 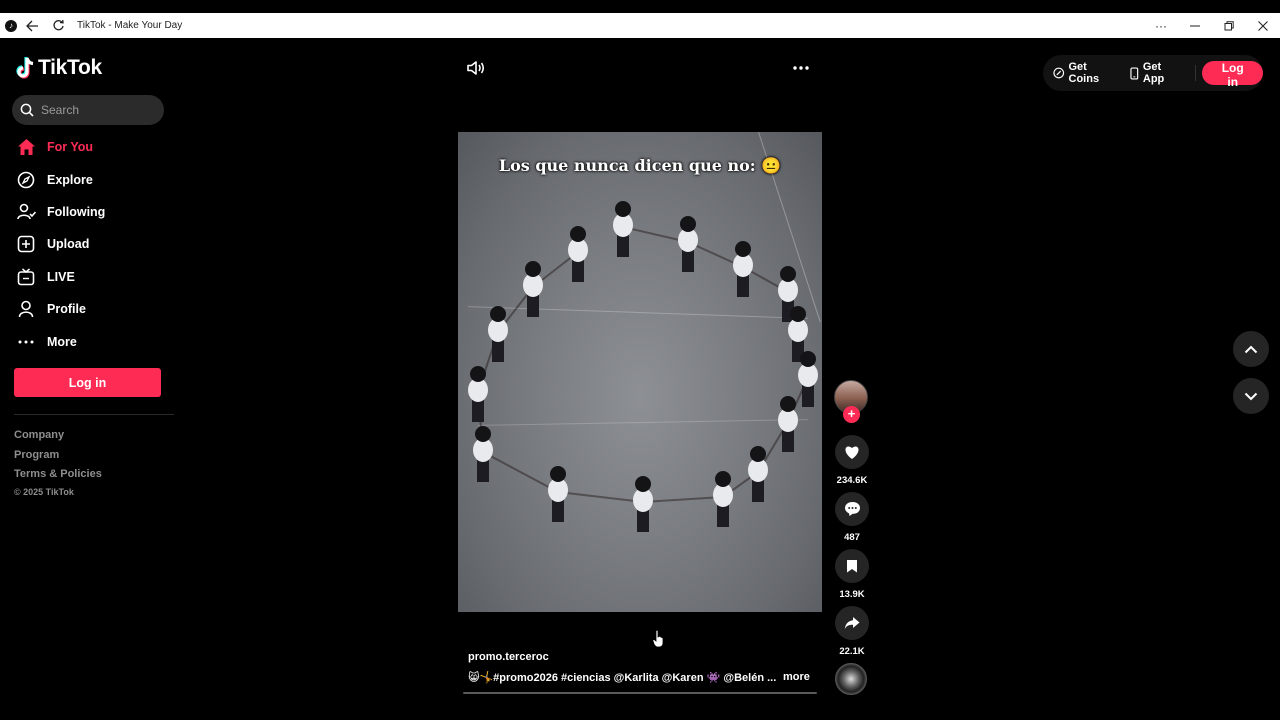 I want to click on get-coins-button: Get Coins, so click(x=1085, y=73).